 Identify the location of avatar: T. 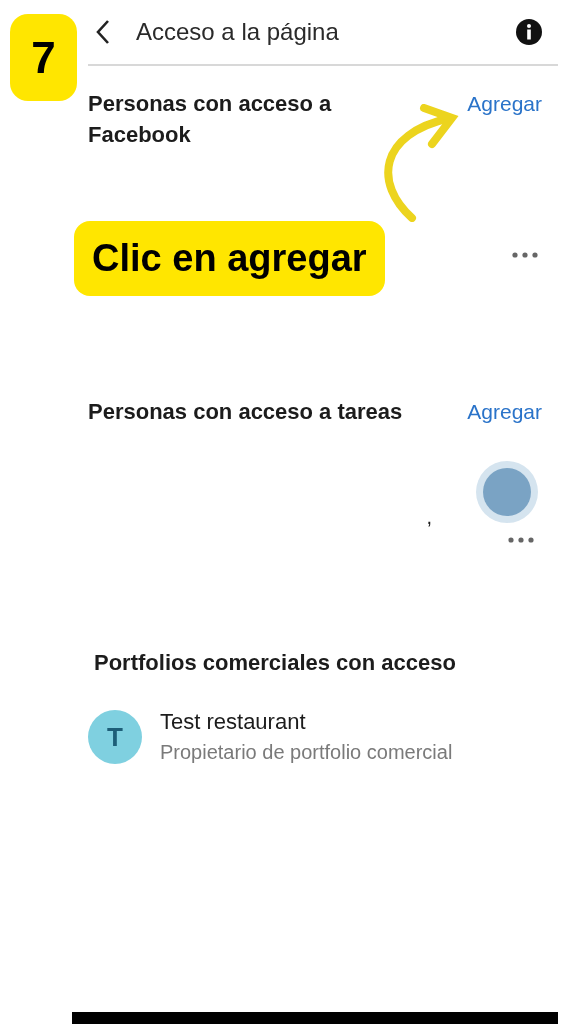
(115, 737).